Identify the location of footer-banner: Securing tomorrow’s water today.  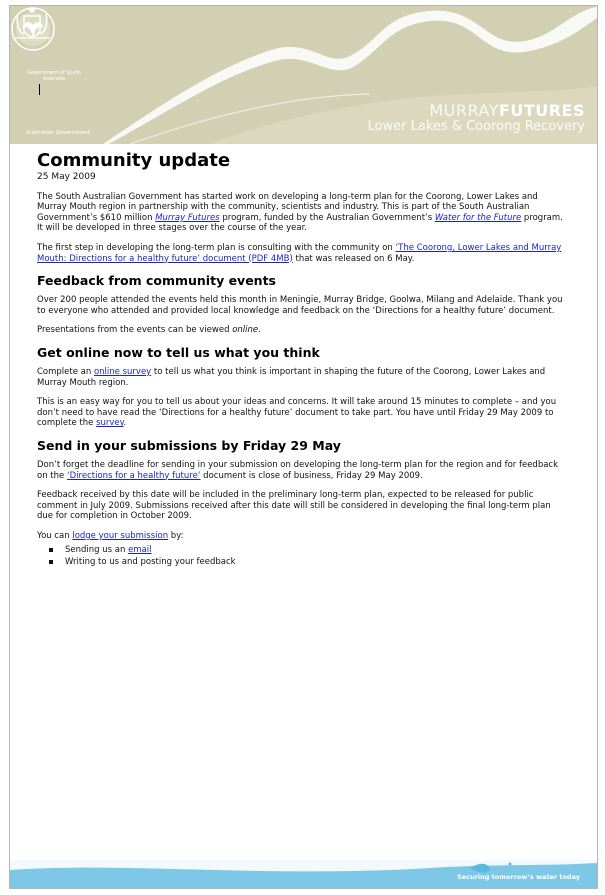
(303, 874).